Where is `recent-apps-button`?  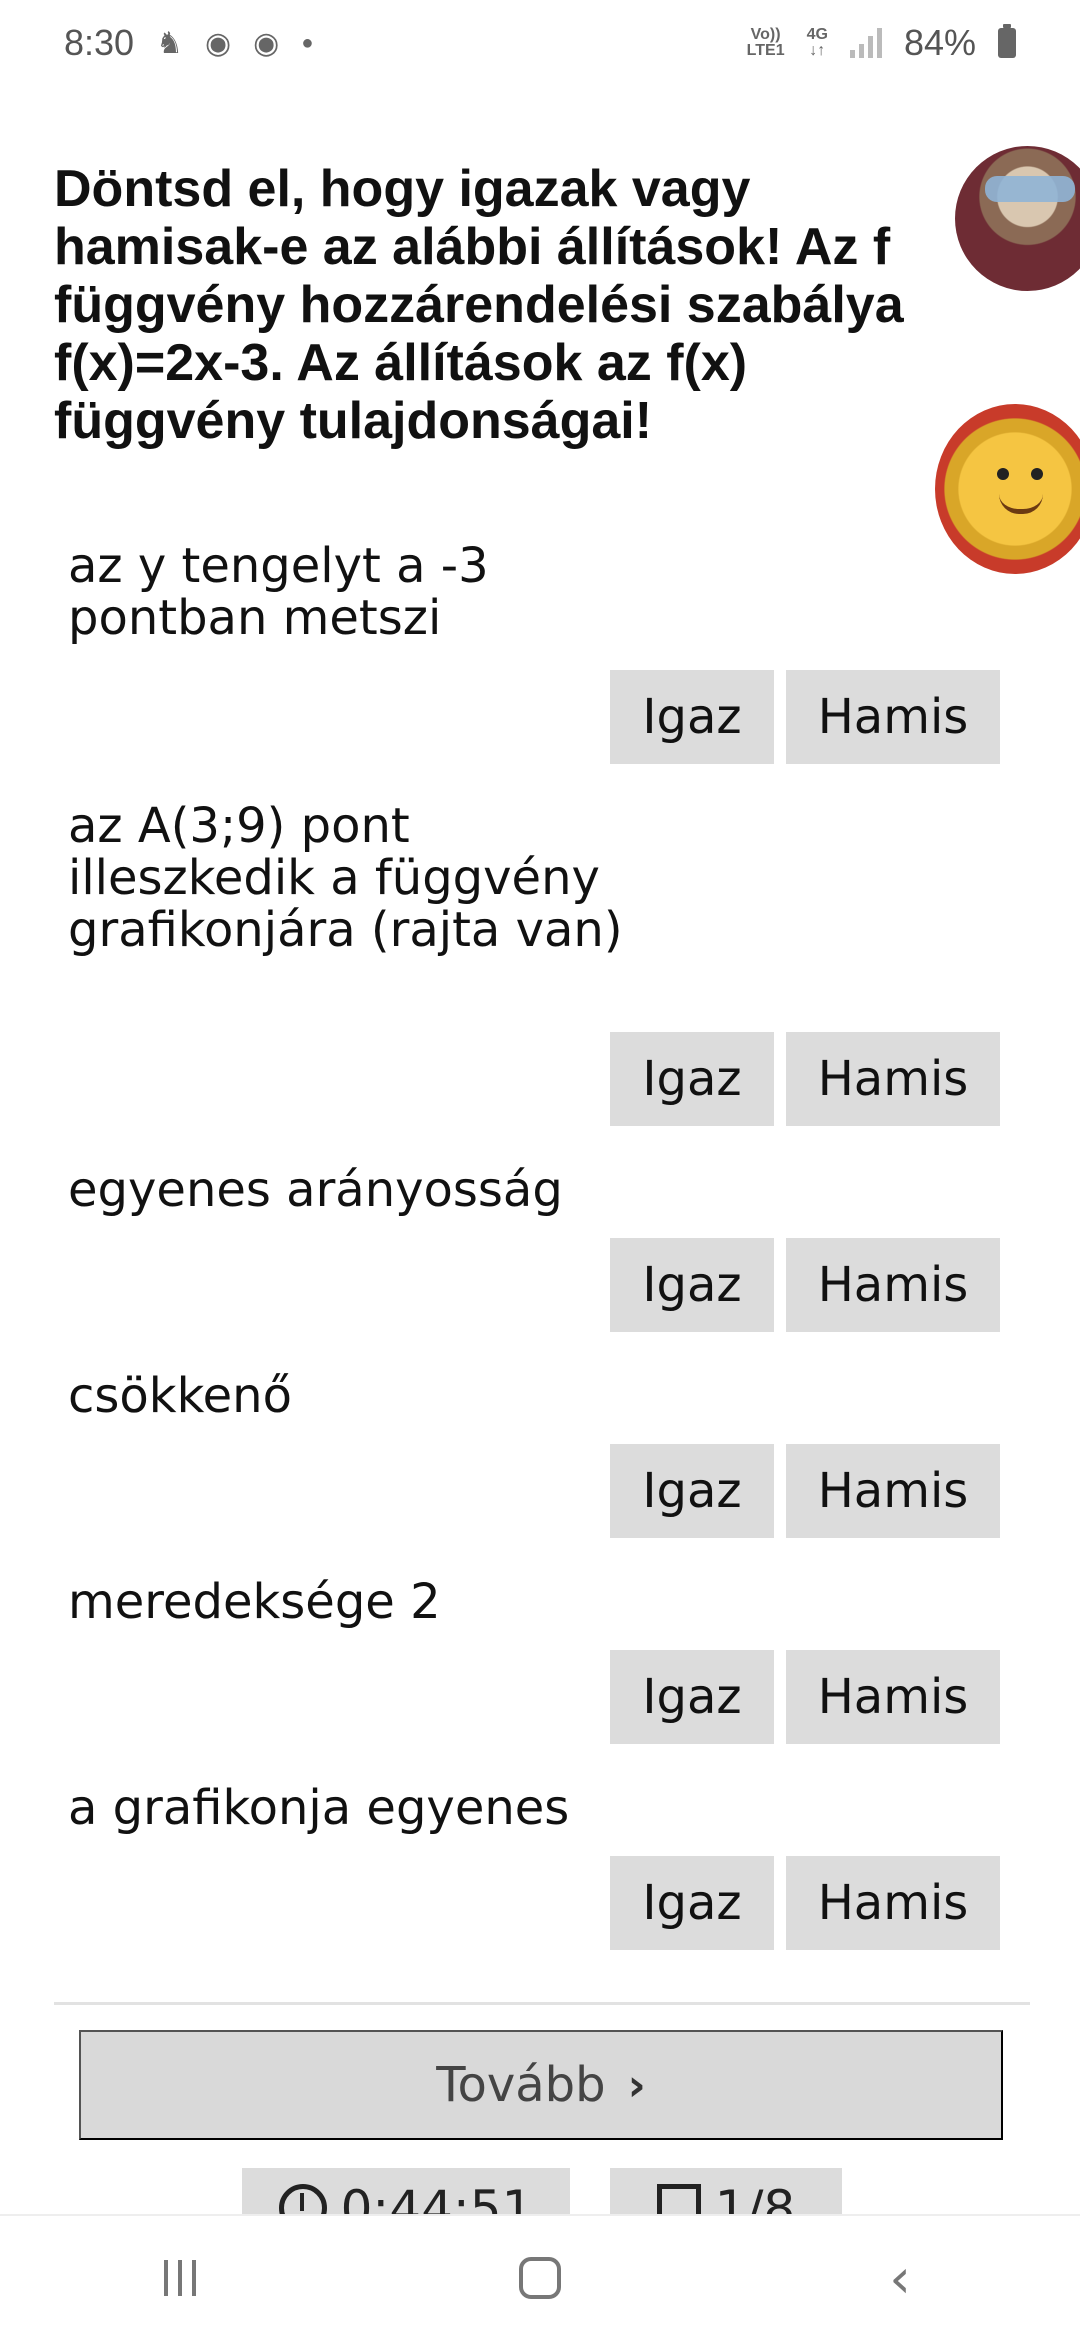
recent-apps-button is located at coordinates (180, 2278).